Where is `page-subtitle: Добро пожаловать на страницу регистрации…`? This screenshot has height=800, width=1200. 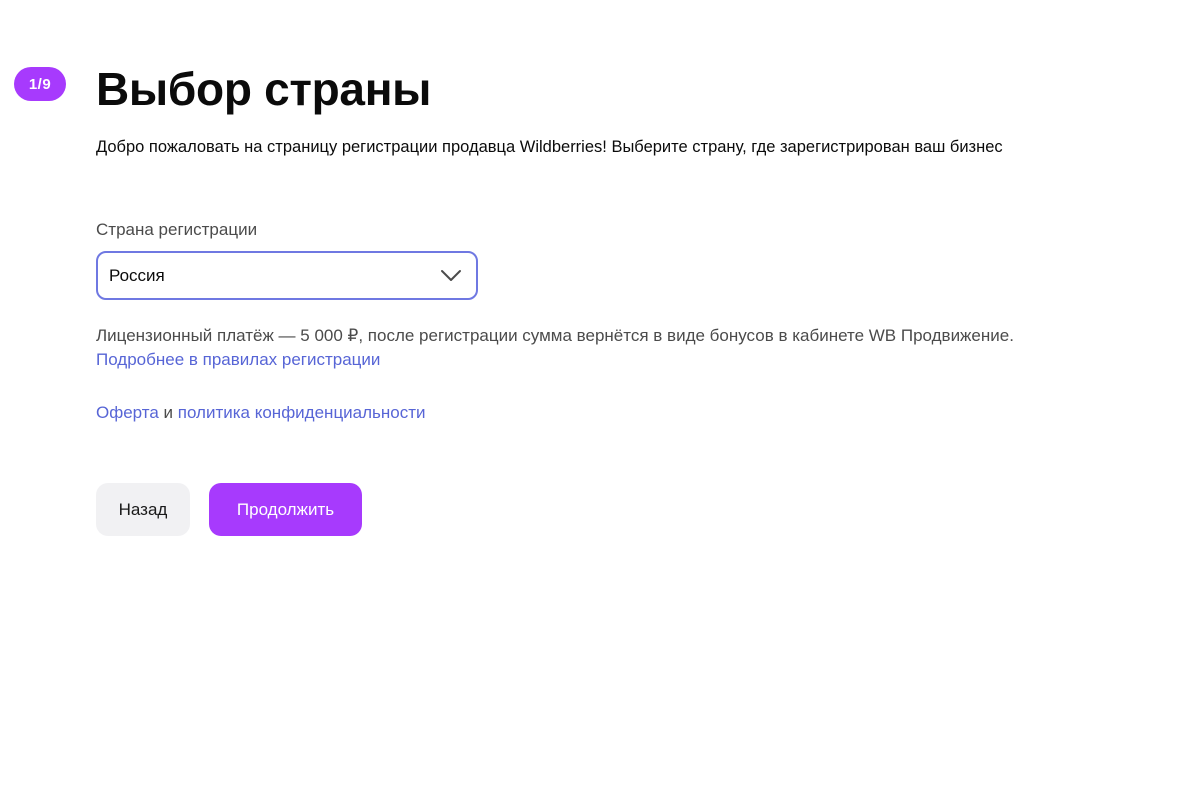 page-subtitle: Добро пожаловать на страницу регистрации… is located at coordinates (549, 147).